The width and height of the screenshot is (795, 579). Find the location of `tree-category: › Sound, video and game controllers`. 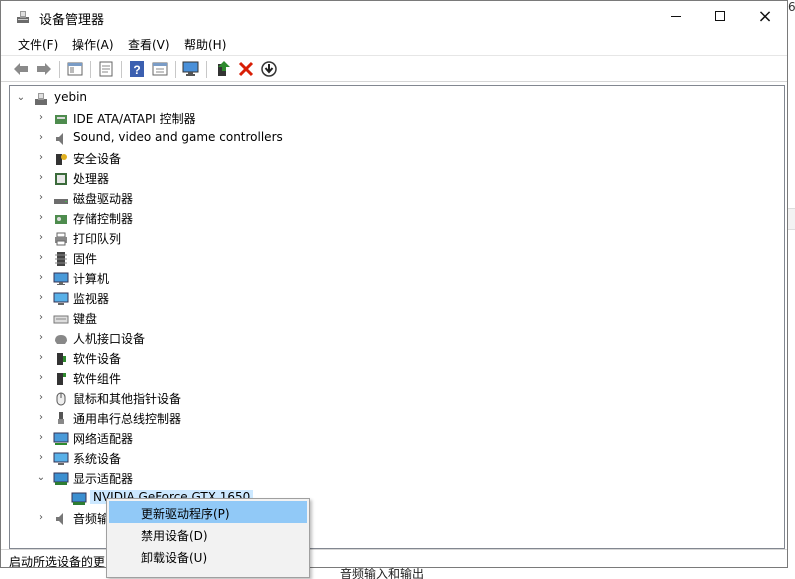

tree-category: › Sound, video and game controllers is located at coordinates (397, 138).